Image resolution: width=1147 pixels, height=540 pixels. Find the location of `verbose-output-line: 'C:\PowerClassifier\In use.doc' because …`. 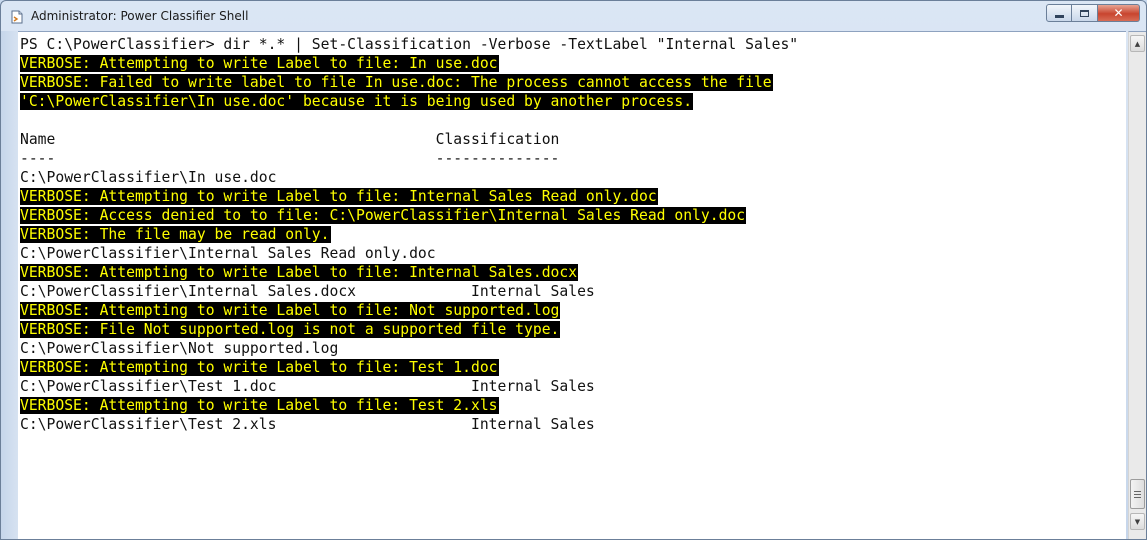

verbose-output-line: 'C:\PowerClassifier\In use.doc' because … is located at coordinates (573, 101).